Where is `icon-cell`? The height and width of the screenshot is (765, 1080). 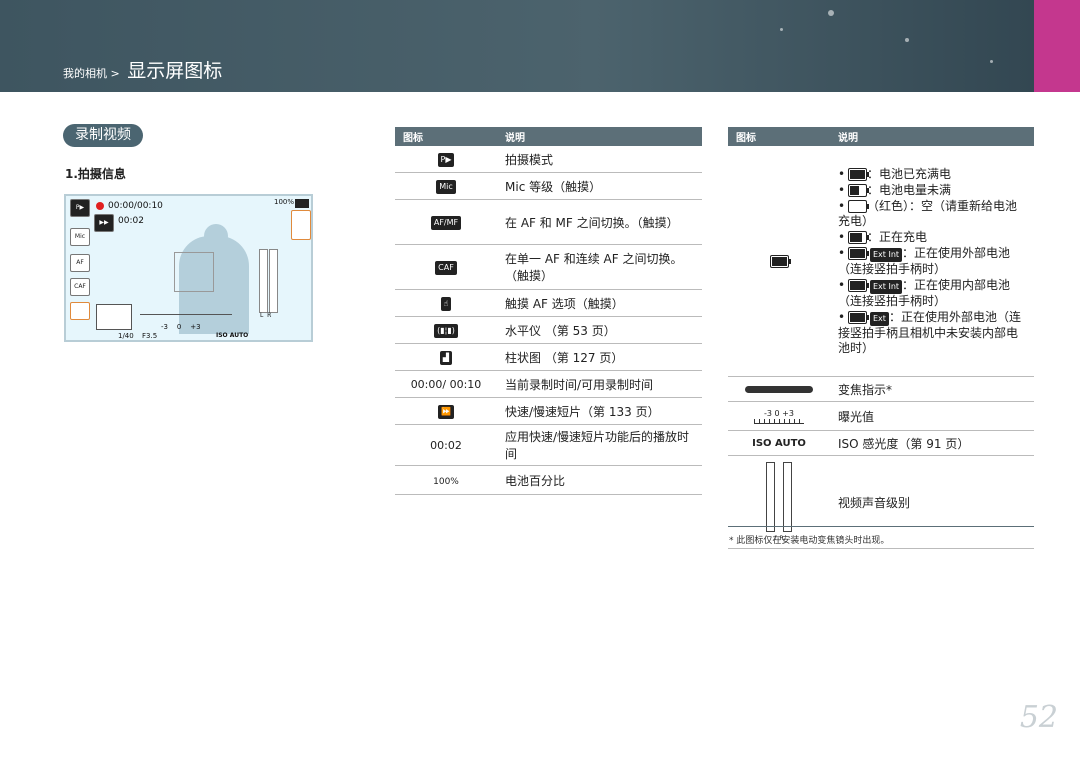
icon-cell is located at coordinates (779, 261).